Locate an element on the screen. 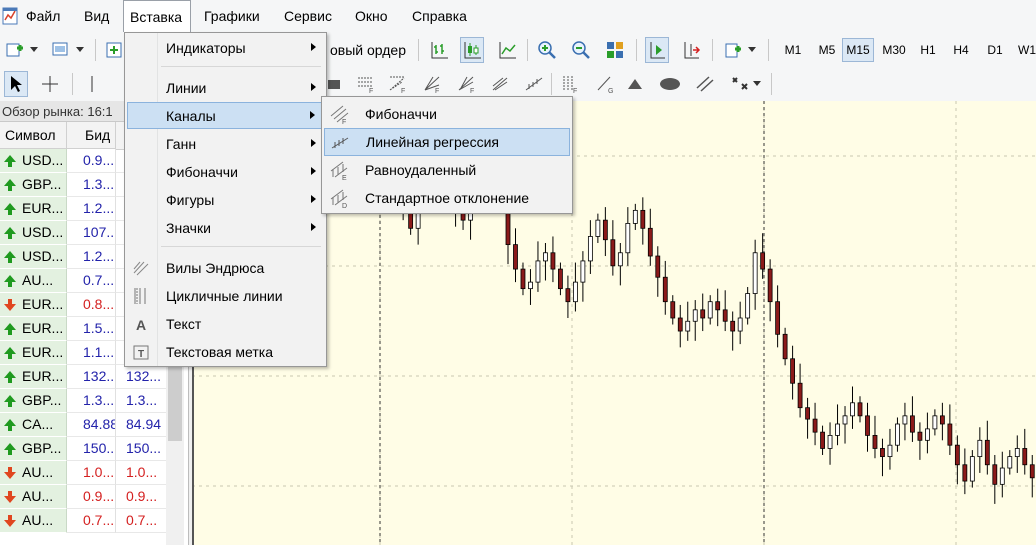 Image resolution: width=1036 pixels, height=545 pixels. zoom-out-button is located at coordinates (581, 50).